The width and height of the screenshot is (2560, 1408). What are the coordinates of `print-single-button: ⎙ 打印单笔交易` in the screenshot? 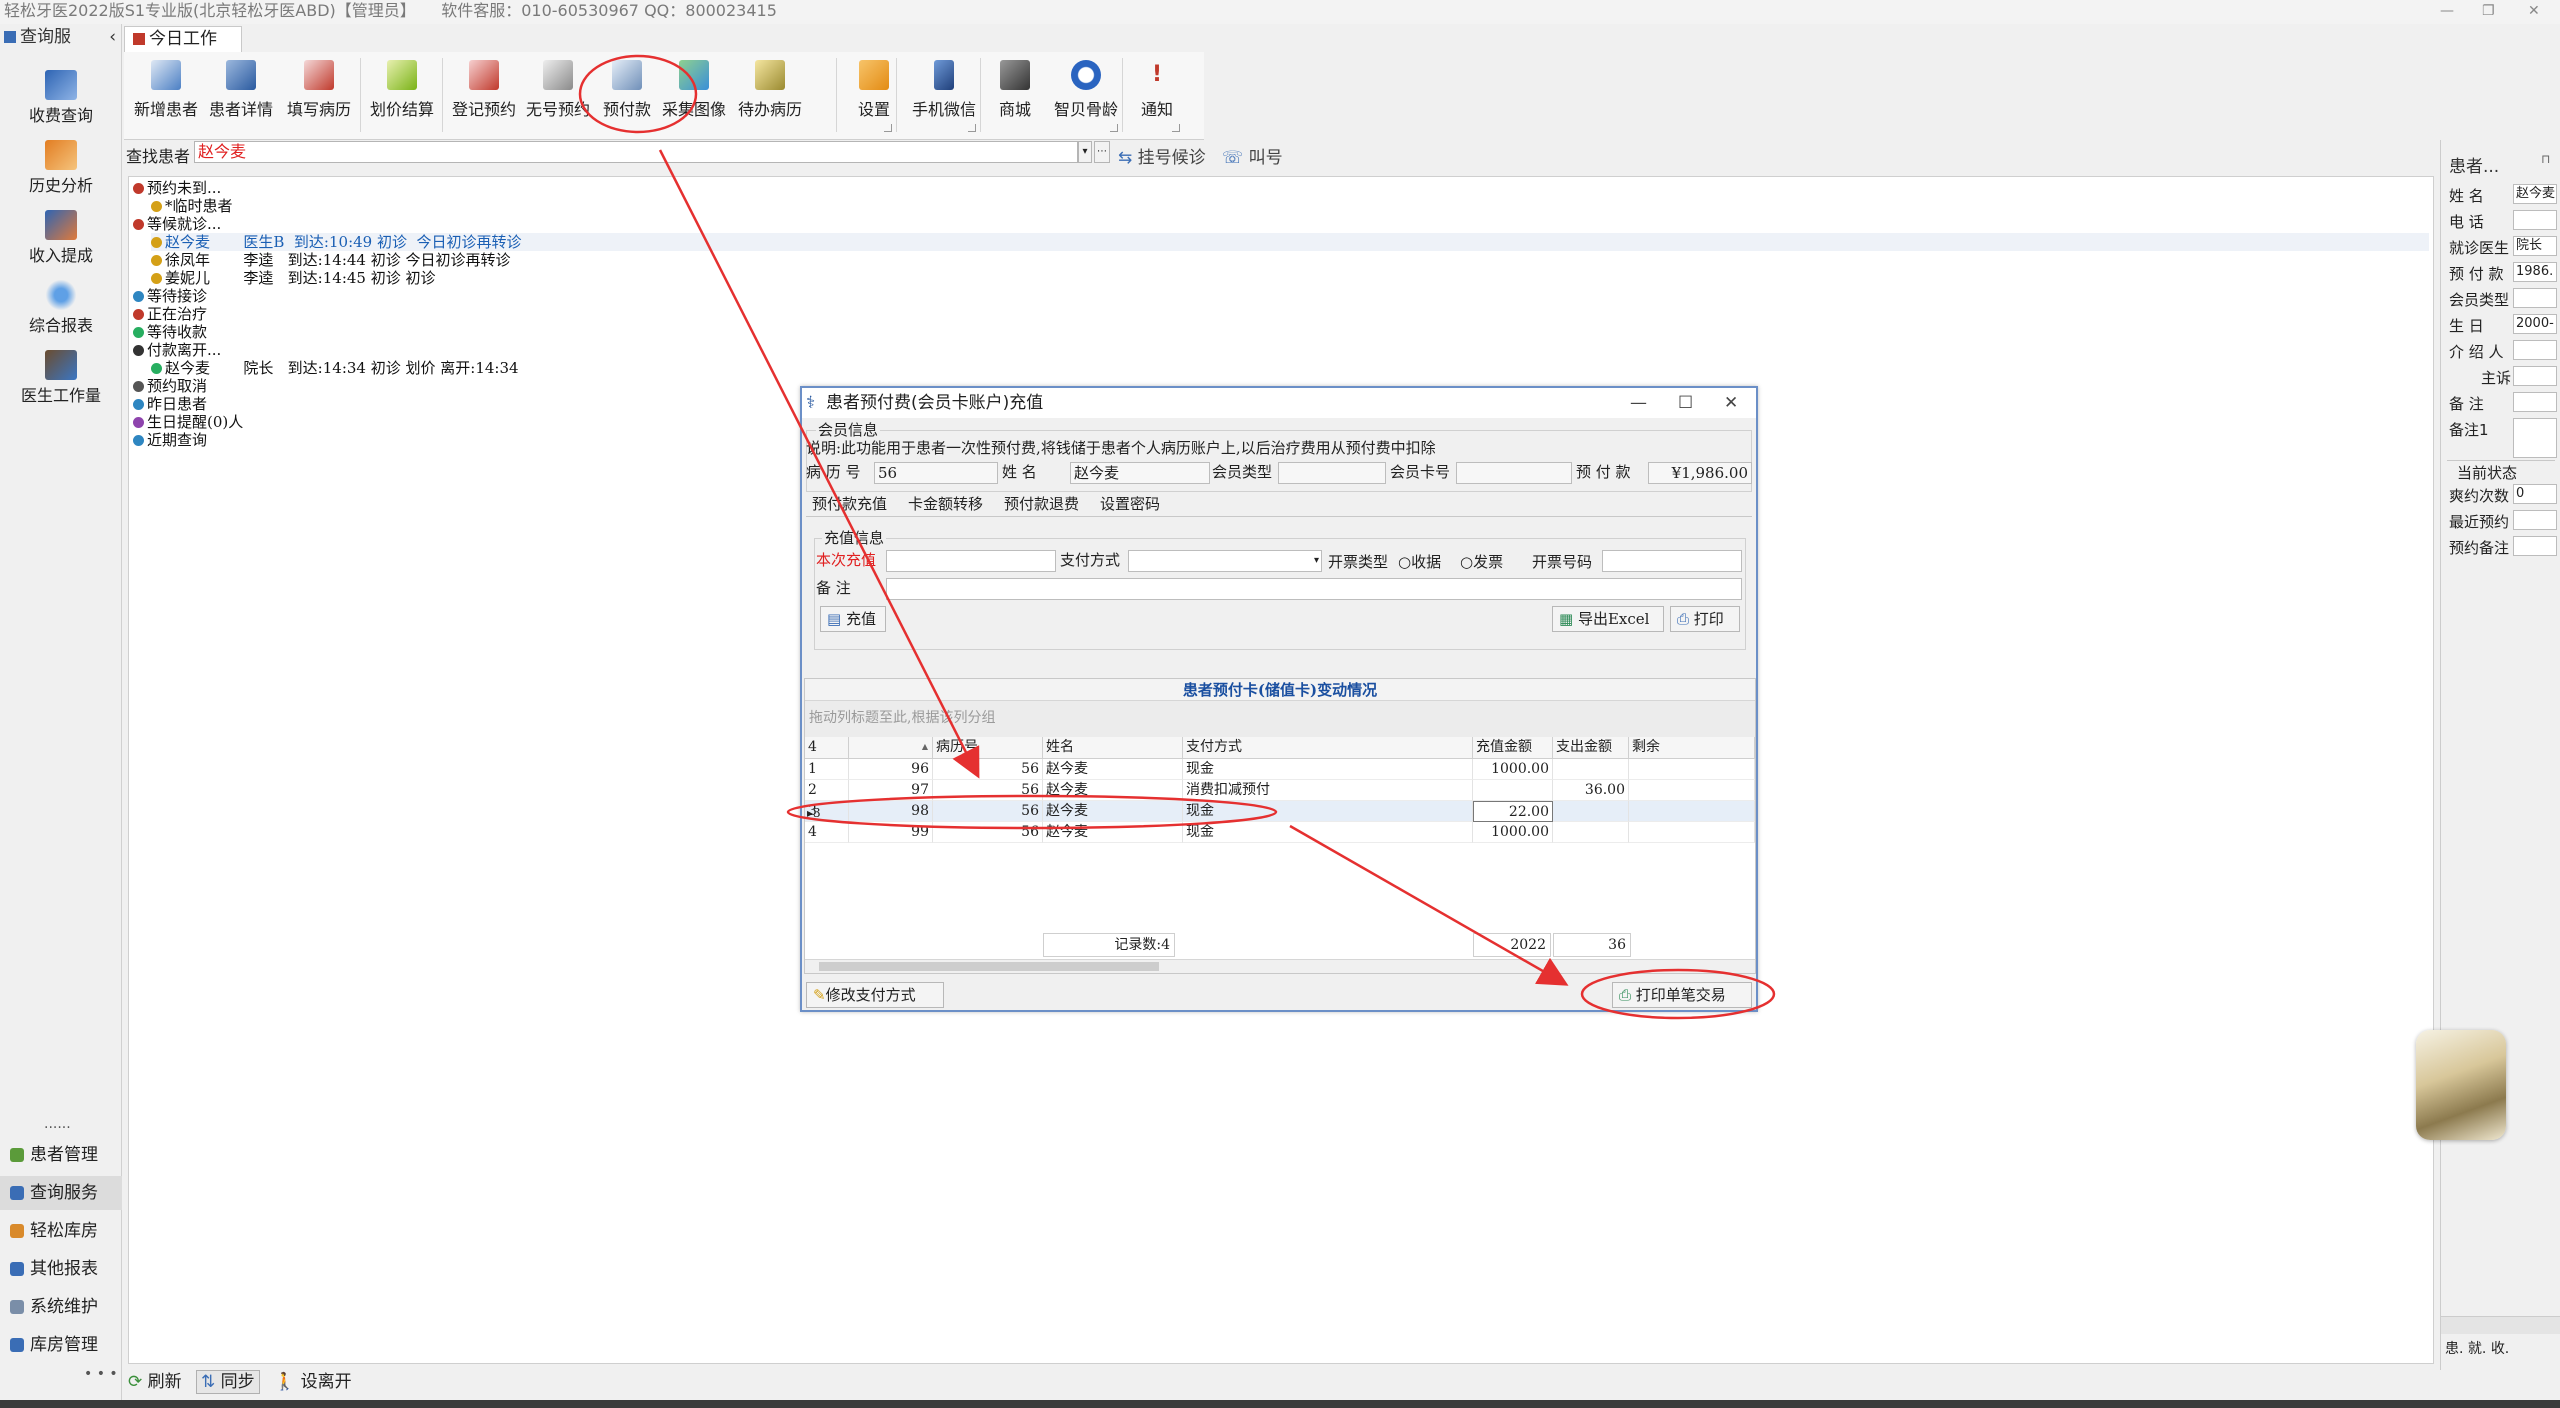 It's located at (1682, 995).